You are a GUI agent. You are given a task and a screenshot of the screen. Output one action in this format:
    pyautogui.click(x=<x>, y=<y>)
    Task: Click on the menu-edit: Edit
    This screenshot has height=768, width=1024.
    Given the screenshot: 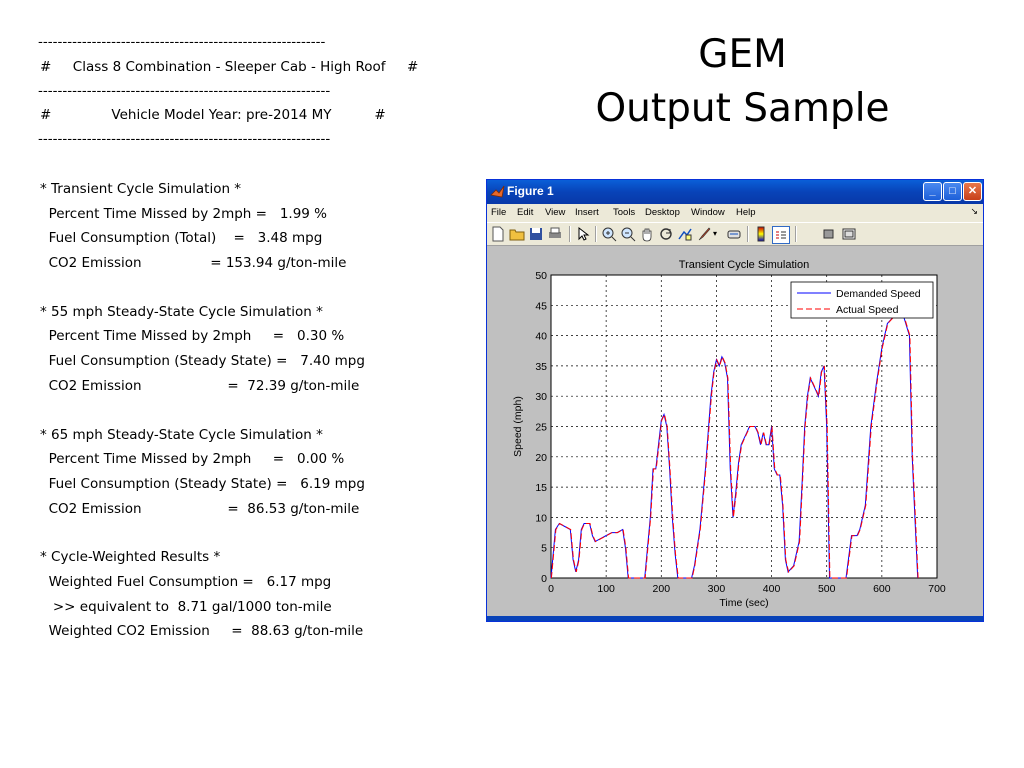 What is the action you would take?
    pyautogui.click(x=525, y=212)
    